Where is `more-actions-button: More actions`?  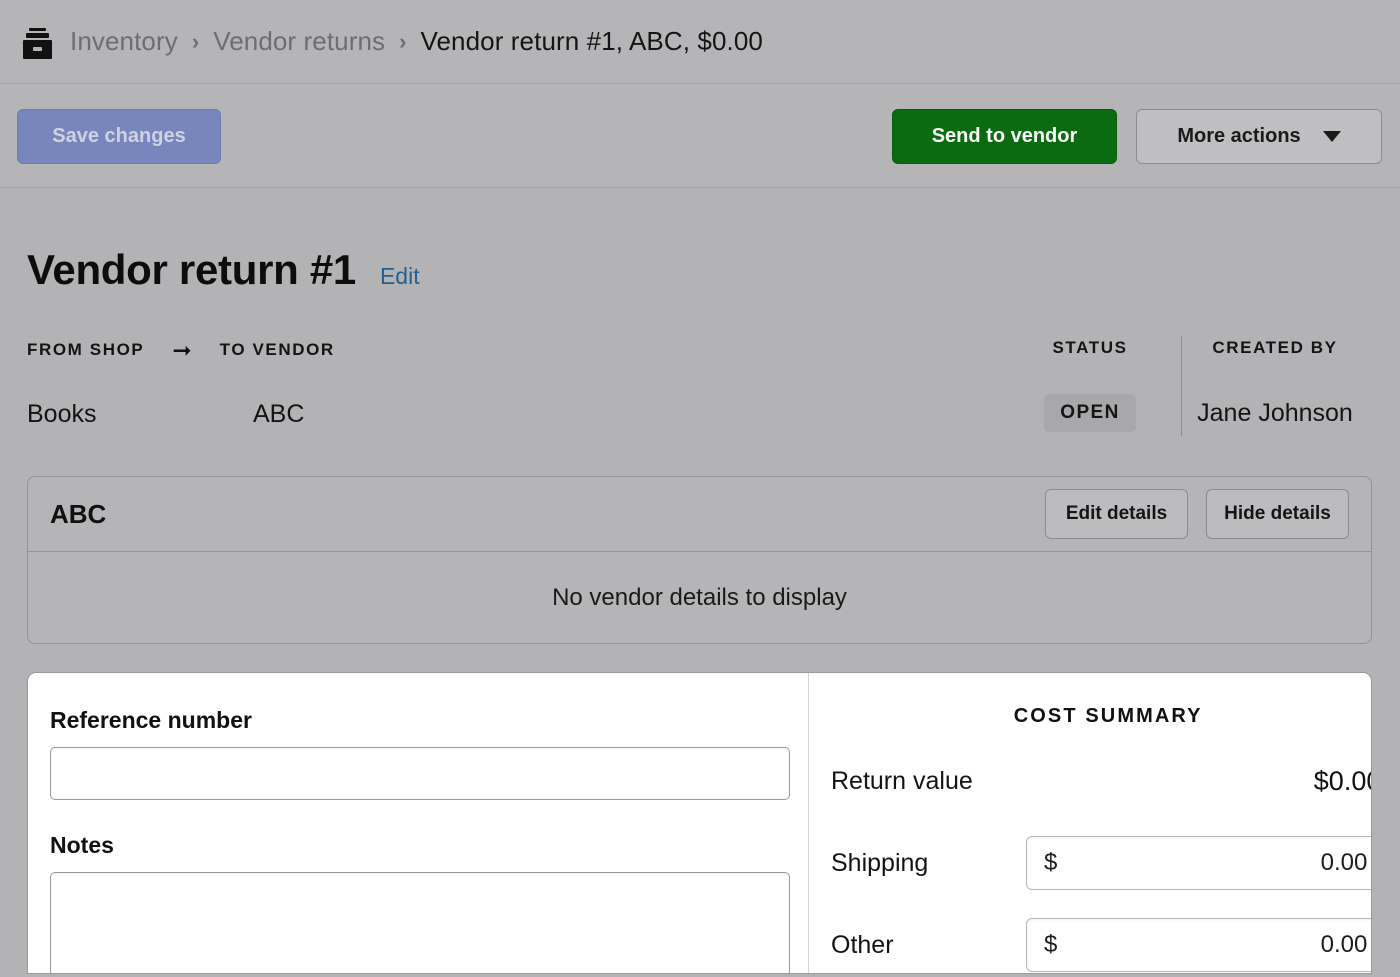 more-actions-button: More actions is located at coordinates (1259, 136).